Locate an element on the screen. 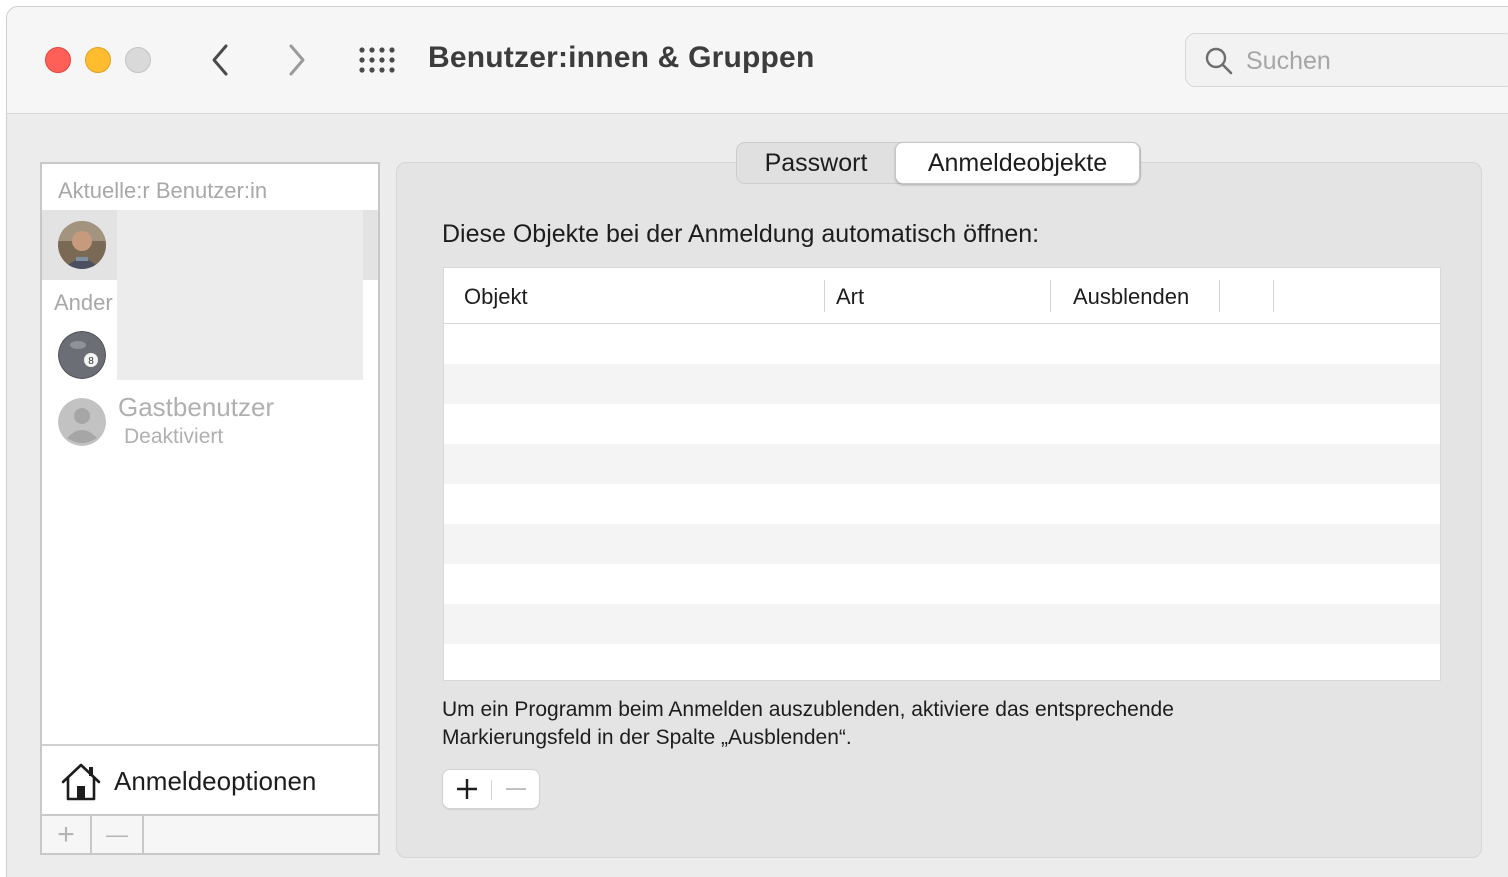  person-silhouette-icon is located at coordinates (82, 422).